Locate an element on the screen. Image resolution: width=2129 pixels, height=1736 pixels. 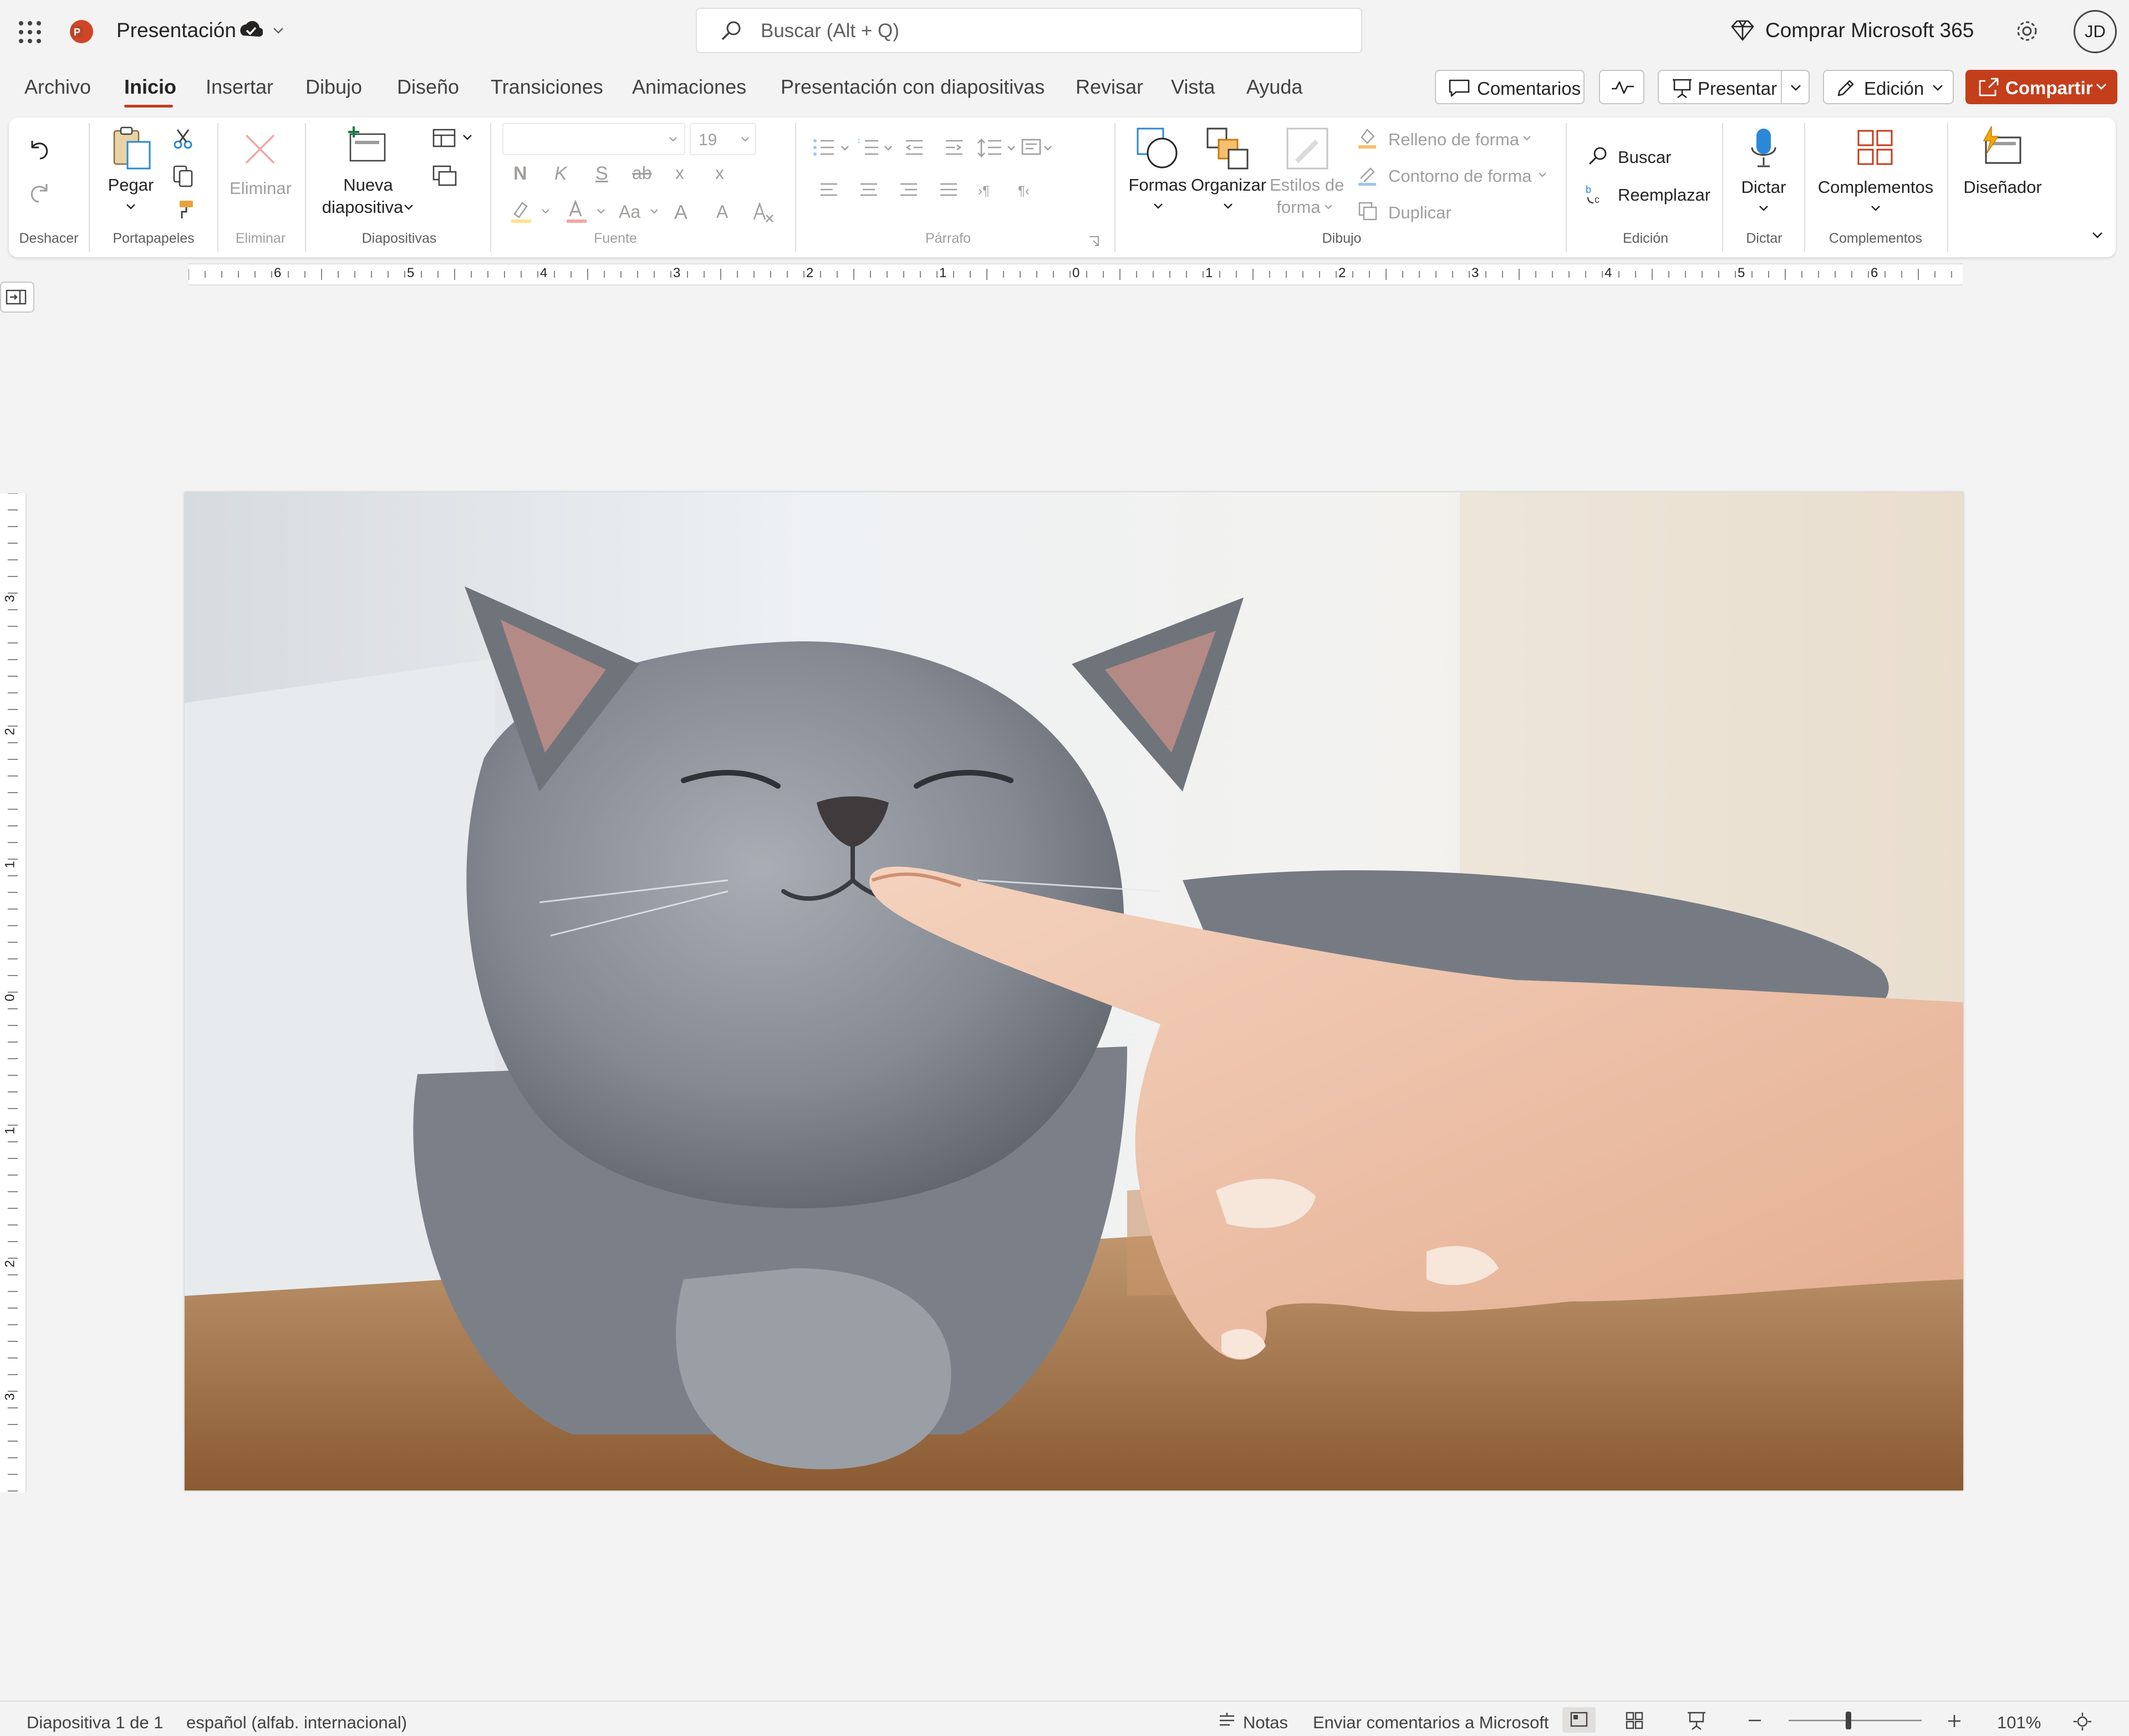
tab-transiciones: Transiciones is located at coordinates (547, 87).